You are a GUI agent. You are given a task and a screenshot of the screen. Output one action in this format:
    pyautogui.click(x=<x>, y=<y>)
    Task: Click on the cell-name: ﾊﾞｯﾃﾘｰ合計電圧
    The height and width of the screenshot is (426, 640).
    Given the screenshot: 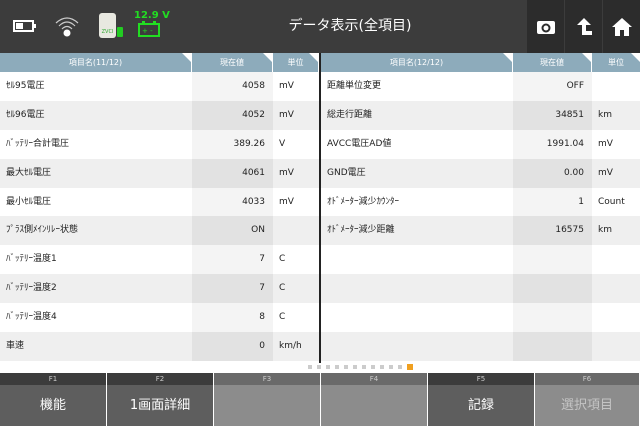 What is the action you would take?
    pyautogui.click(x=38, y=143)
    